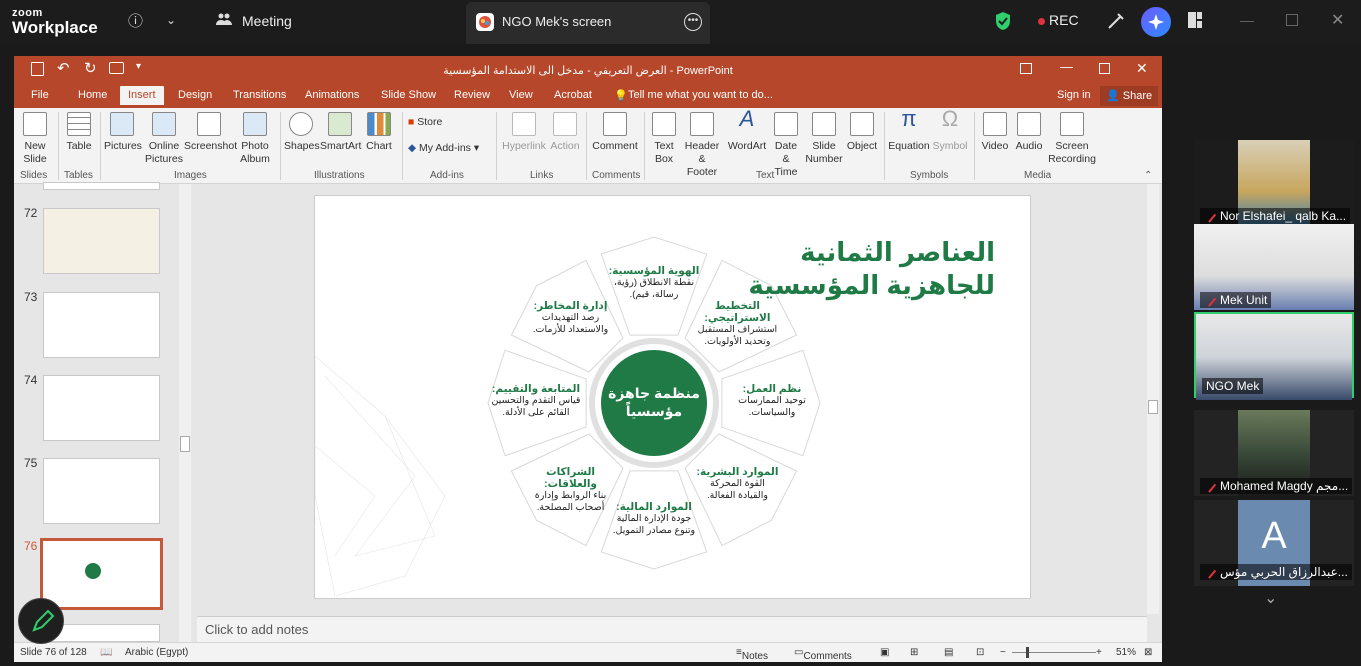 This screenshot has width=1361, height=666. What do you see at coordinates (950, 130) in the screenshot?
I see `symbol-button: Ω Symbol` at bounding box center [950, 130].